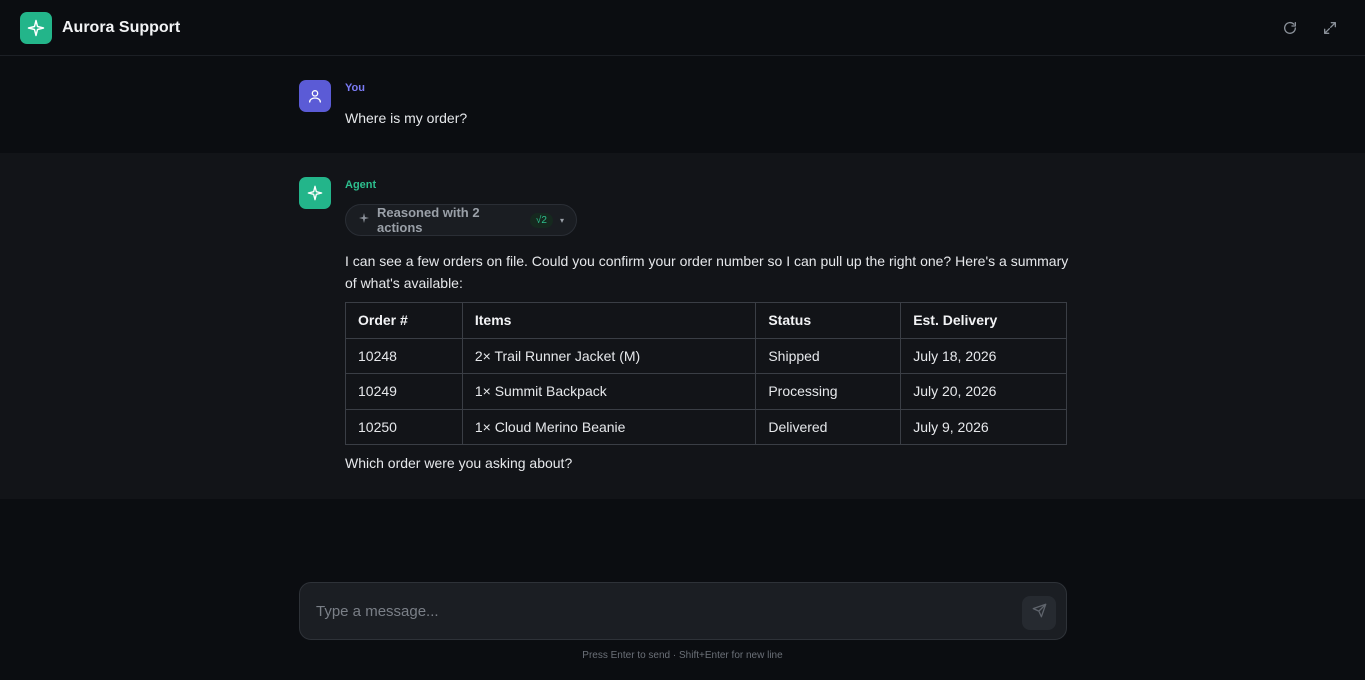  I want to click on table-cell: Delivered, so click(828, 426).